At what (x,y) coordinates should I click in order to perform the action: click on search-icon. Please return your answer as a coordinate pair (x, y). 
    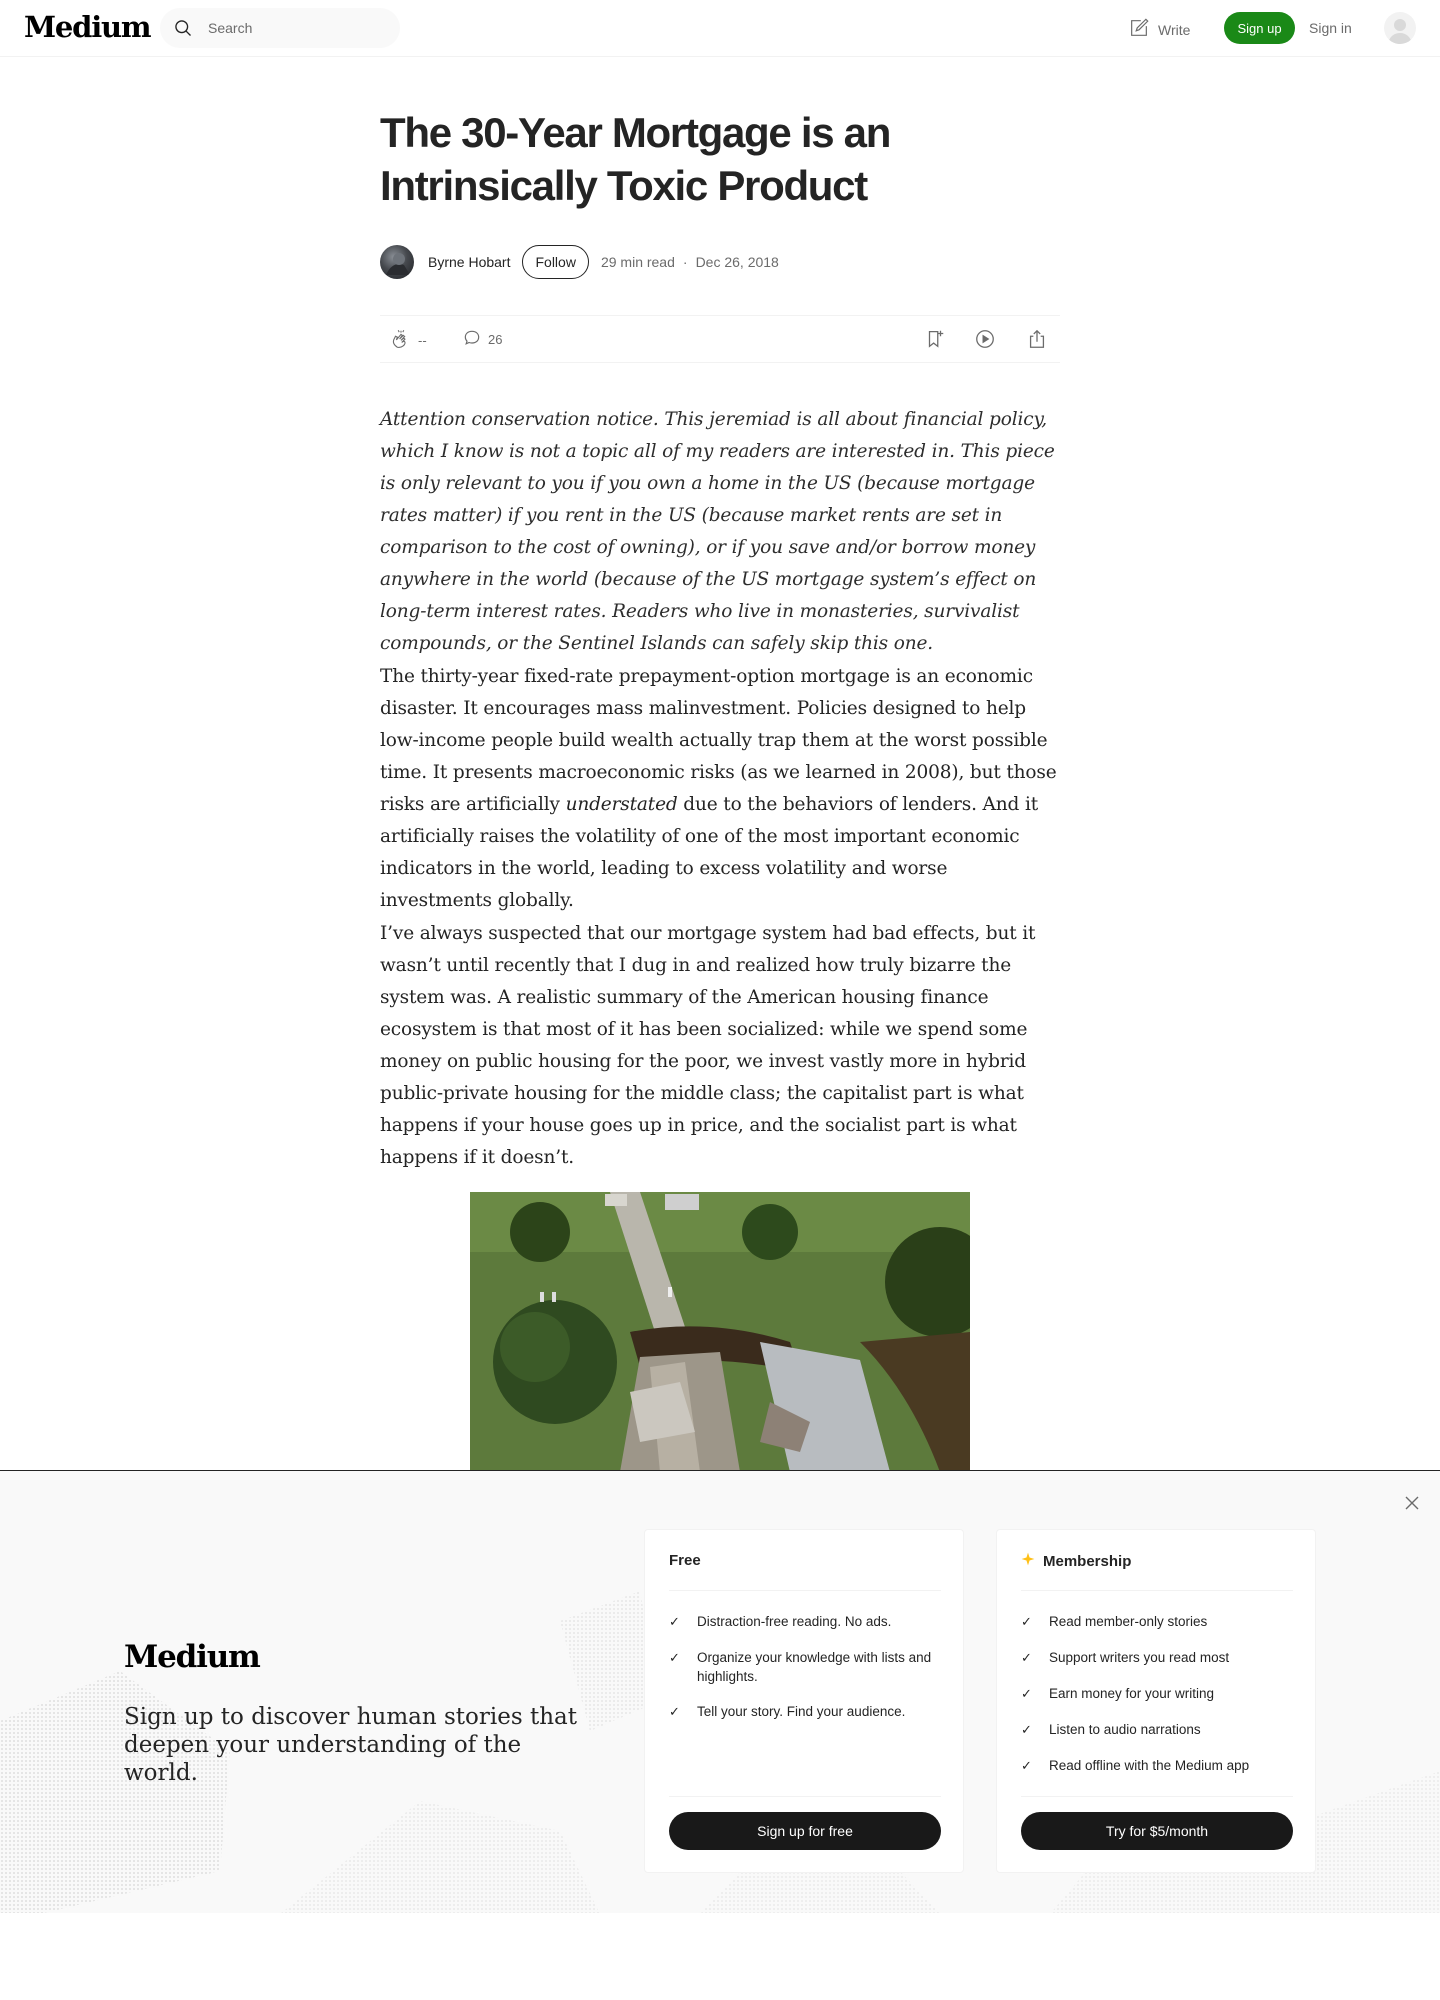
    Looking at the image, I should click on (183, 30).